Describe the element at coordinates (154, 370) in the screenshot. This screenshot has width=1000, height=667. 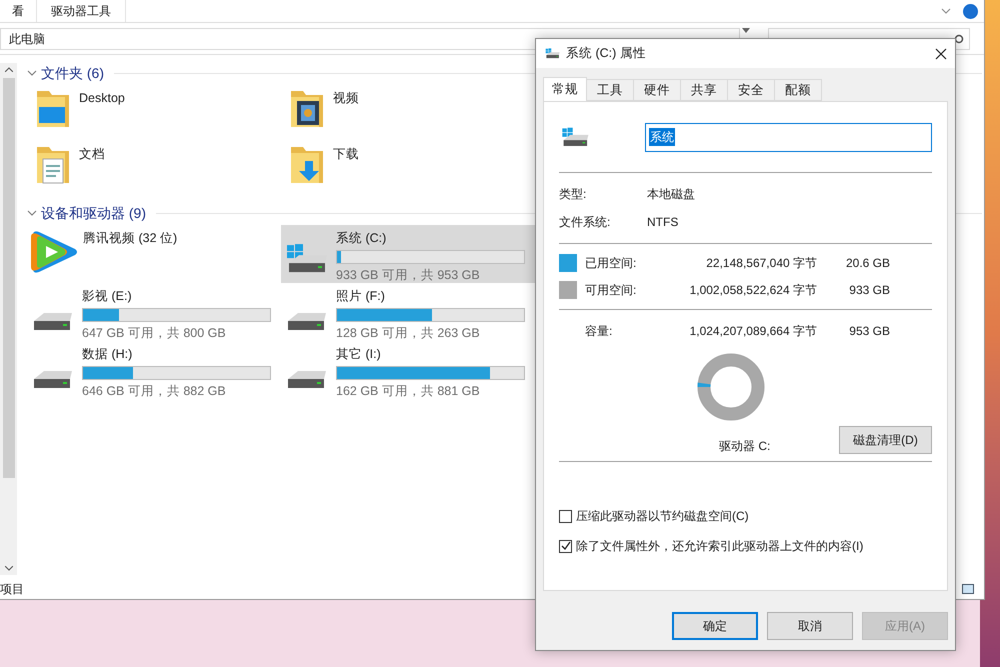
I see `drive-item: 数据 (H:) 646 GB 可用，共 882 GB` at that location.